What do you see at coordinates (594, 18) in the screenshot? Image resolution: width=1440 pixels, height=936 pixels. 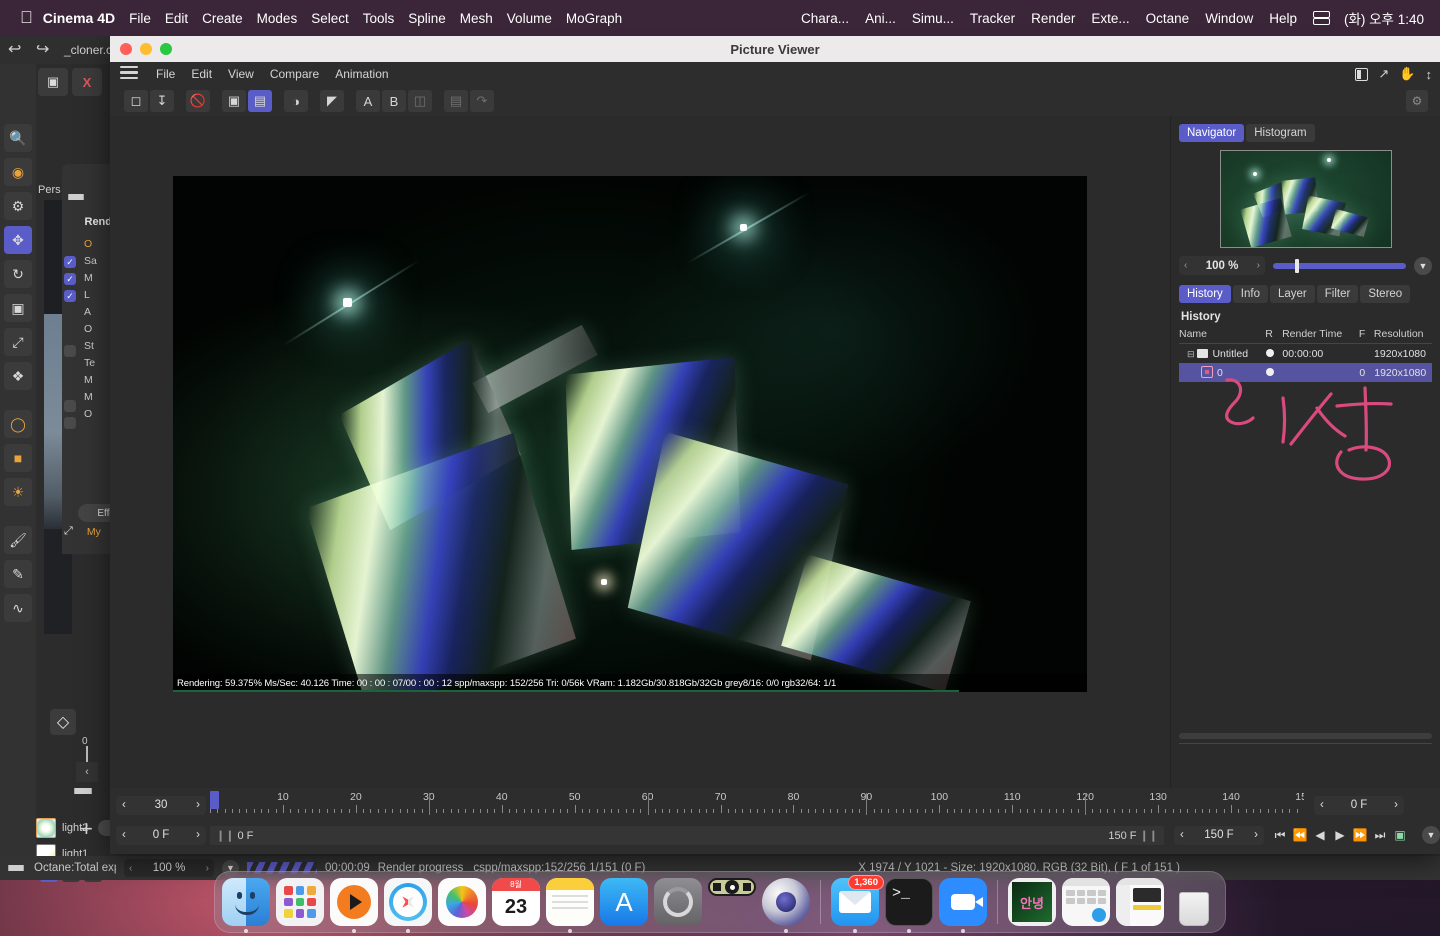 I see `menubar-item-mograph: MoGraph` at bounding box center [594, 18].